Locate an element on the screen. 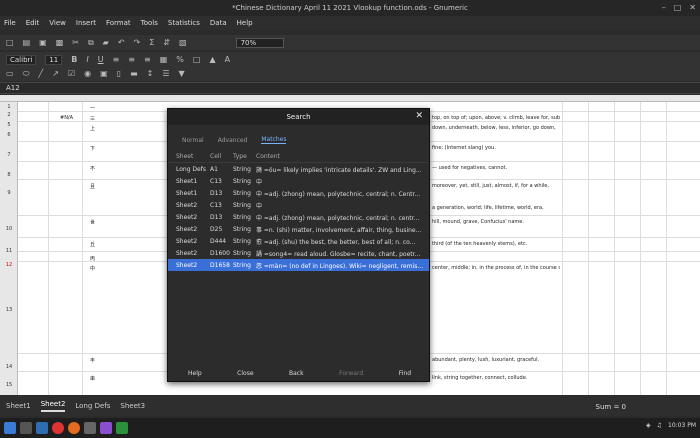 The image size is (700, 438). row-header: 15 is located at coordinates (9, 385).